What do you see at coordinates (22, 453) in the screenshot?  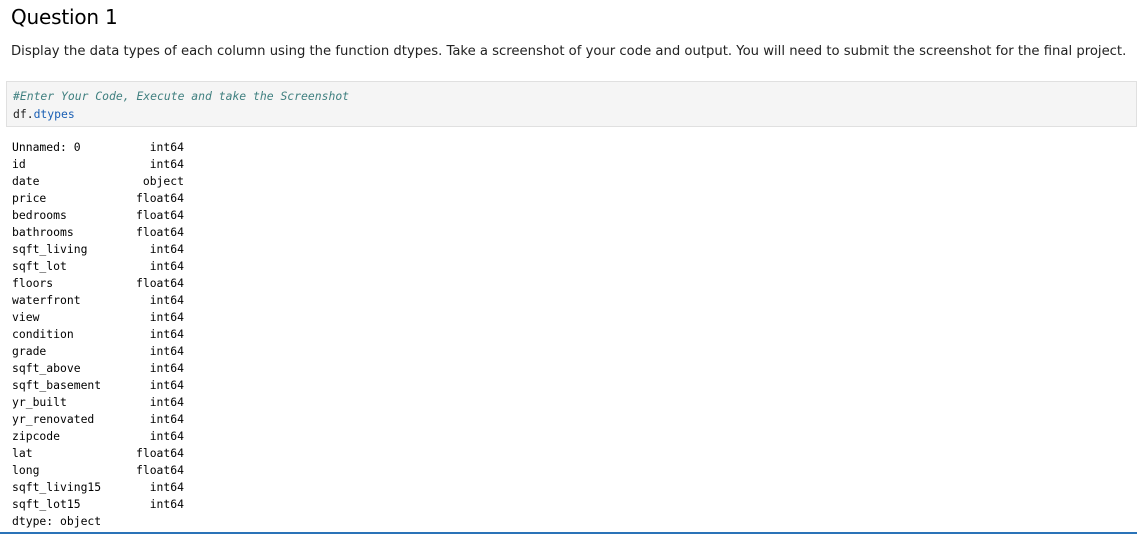 I see `column-name: lat` at bounding box center [22, 453].